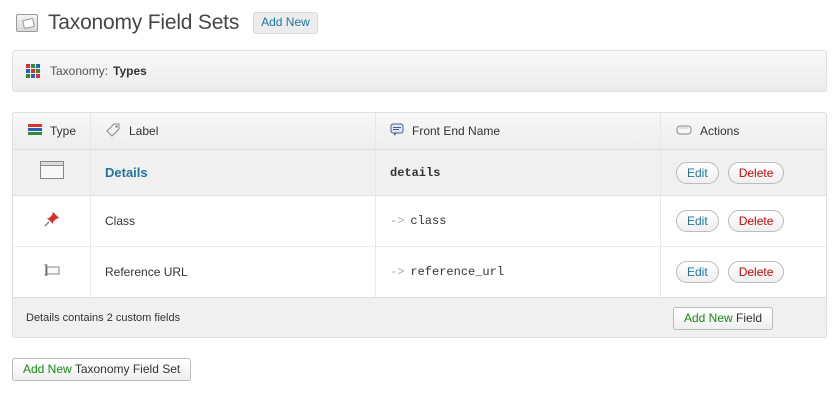  I want to click on add-new-set-prefix: Add New, so click(47, 369).